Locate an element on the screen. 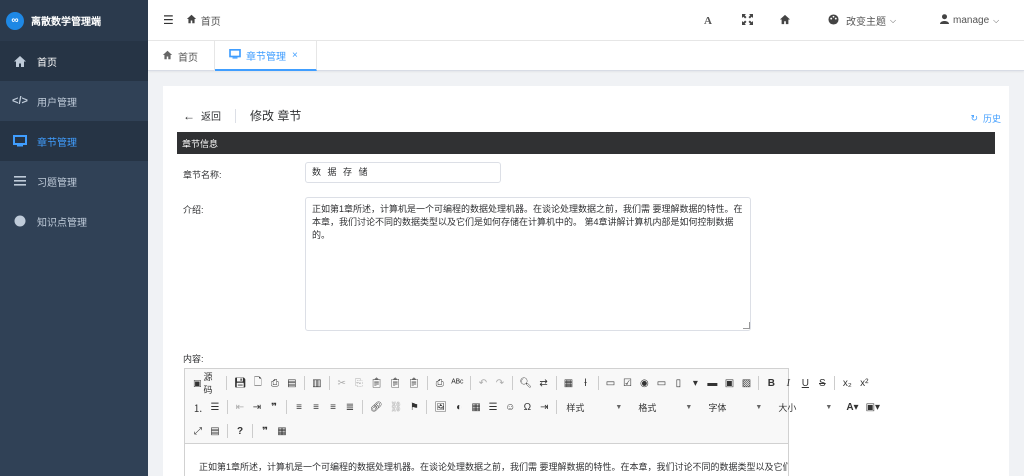  link-icon: 🔗︎ is located at coordinates (376, 407).